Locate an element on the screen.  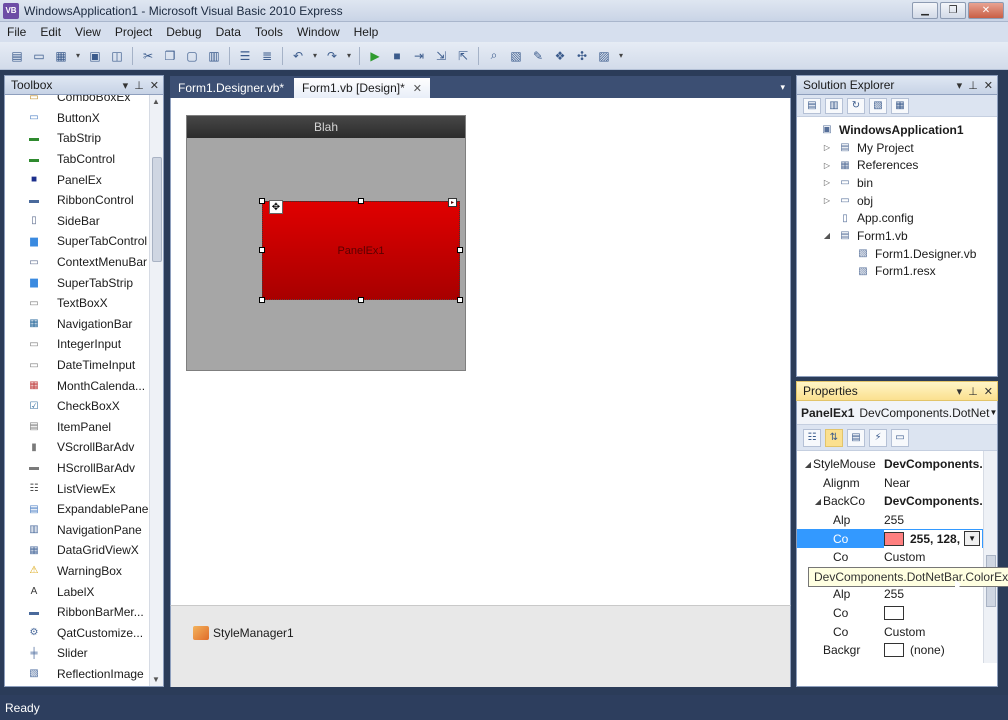
step-into-icon: ⇥ is located at coordinates (419, 56).